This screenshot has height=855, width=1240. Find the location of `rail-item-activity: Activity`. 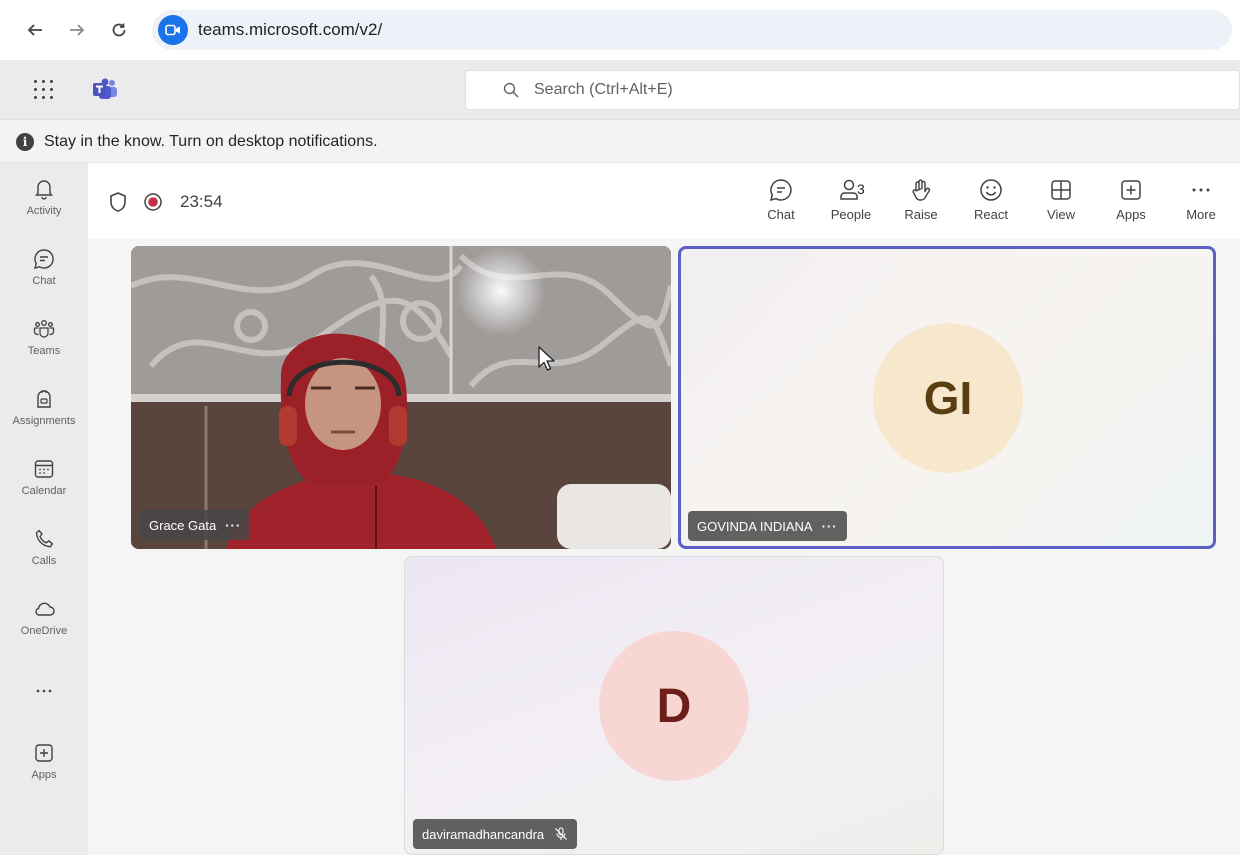

rail-item-activity: Activity is located at coordinates (44, 200).